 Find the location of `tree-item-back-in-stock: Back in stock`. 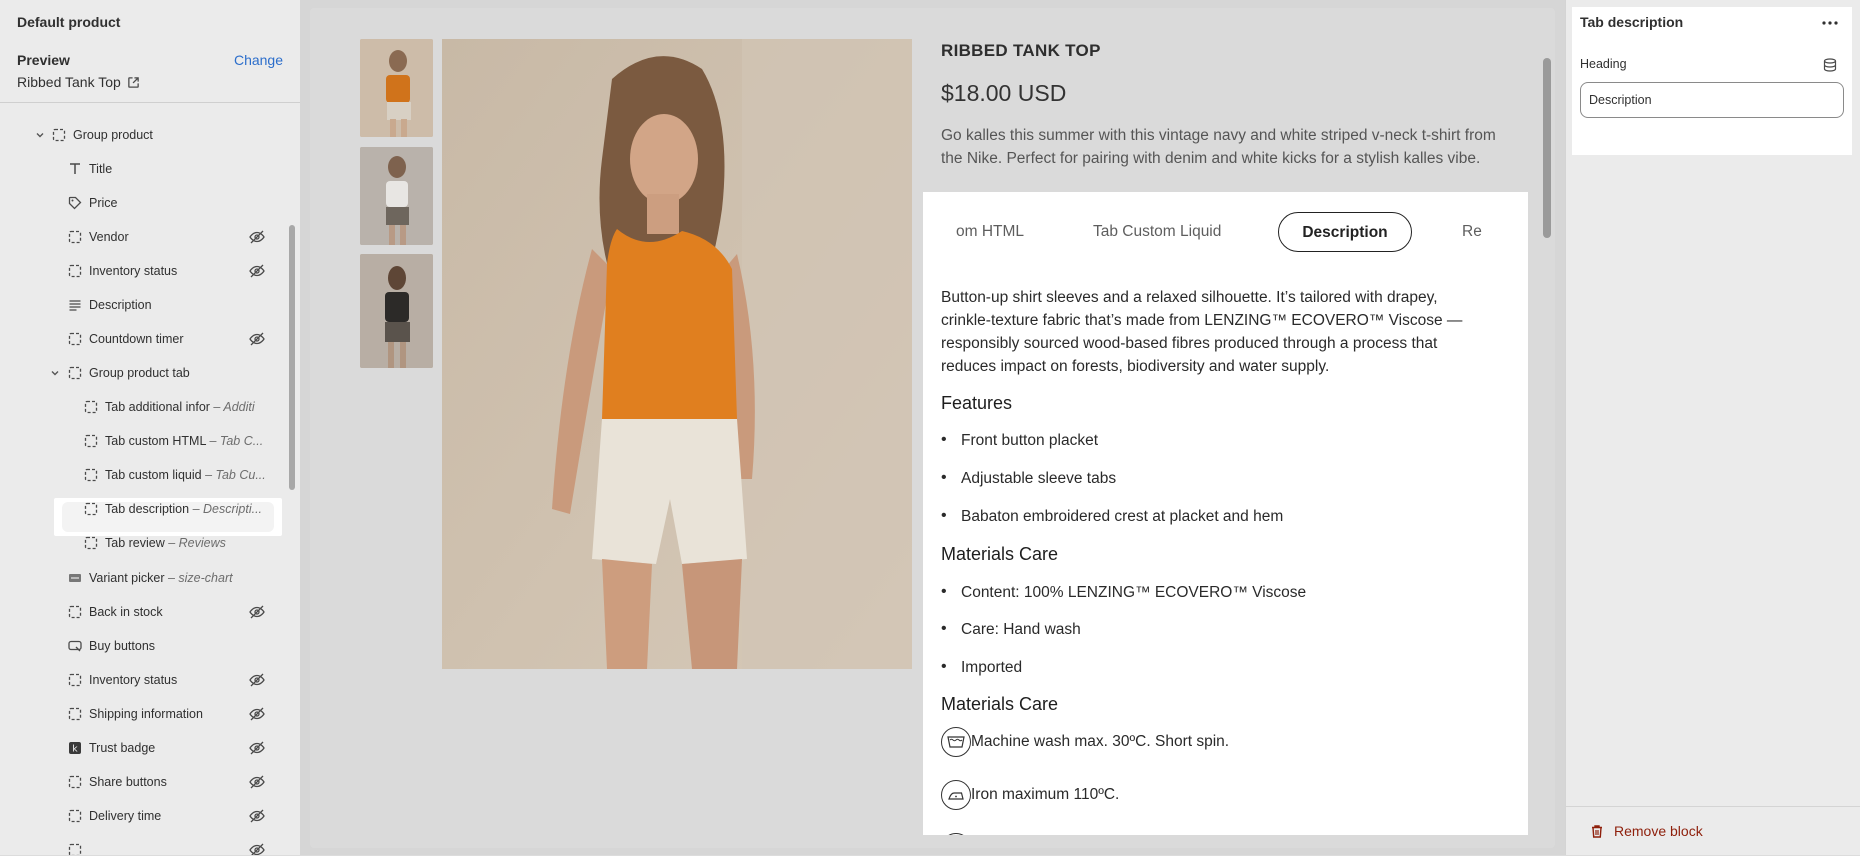

tree-item-back-in-stock: Back in stock is located at coordinates (145, 612).